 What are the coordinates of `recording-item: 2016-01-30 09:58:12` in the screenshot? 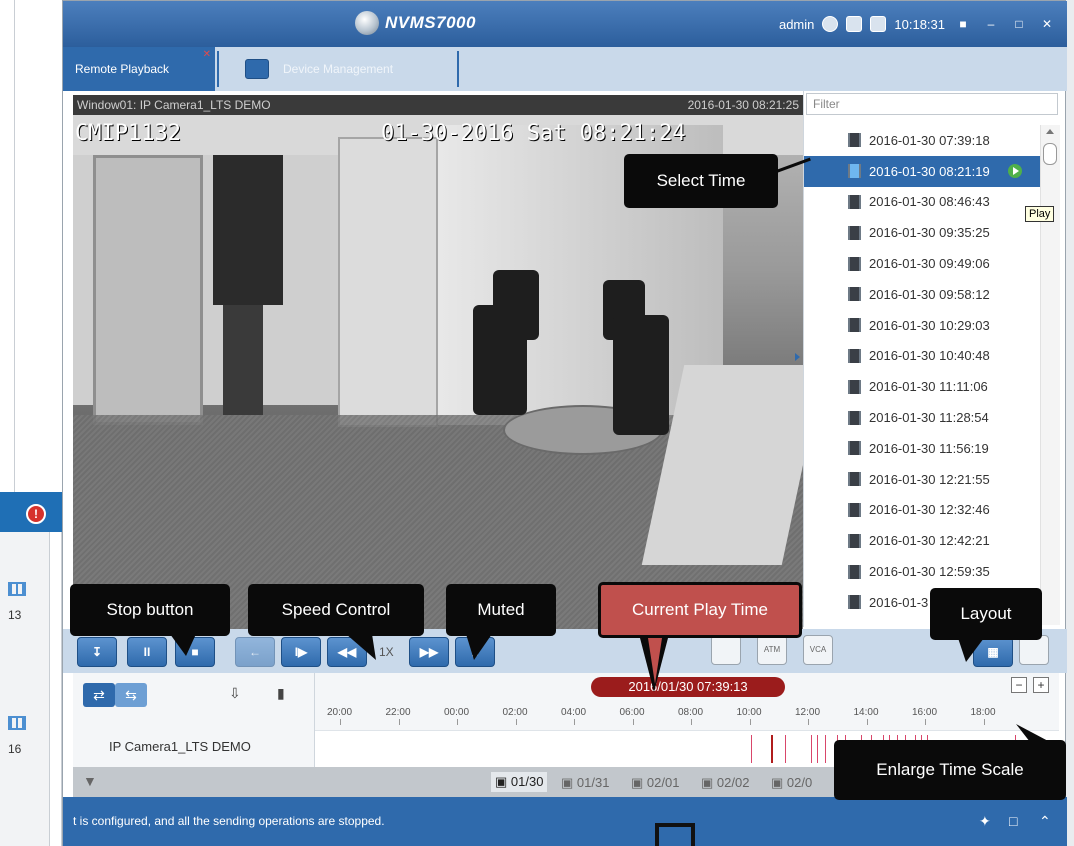 It's located at (922, 294).